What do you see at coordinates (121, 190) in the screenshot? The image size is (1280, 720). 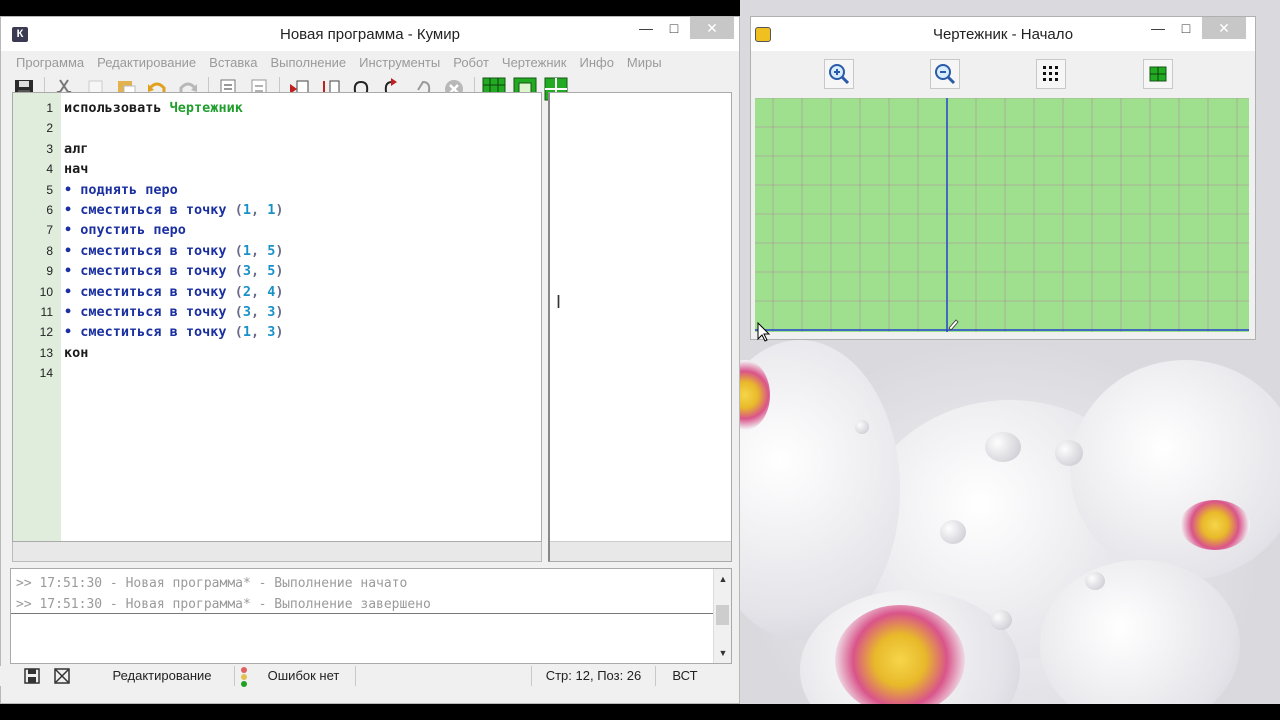 I see `code-text: • поднять перо` at bounding box center [121, 190].